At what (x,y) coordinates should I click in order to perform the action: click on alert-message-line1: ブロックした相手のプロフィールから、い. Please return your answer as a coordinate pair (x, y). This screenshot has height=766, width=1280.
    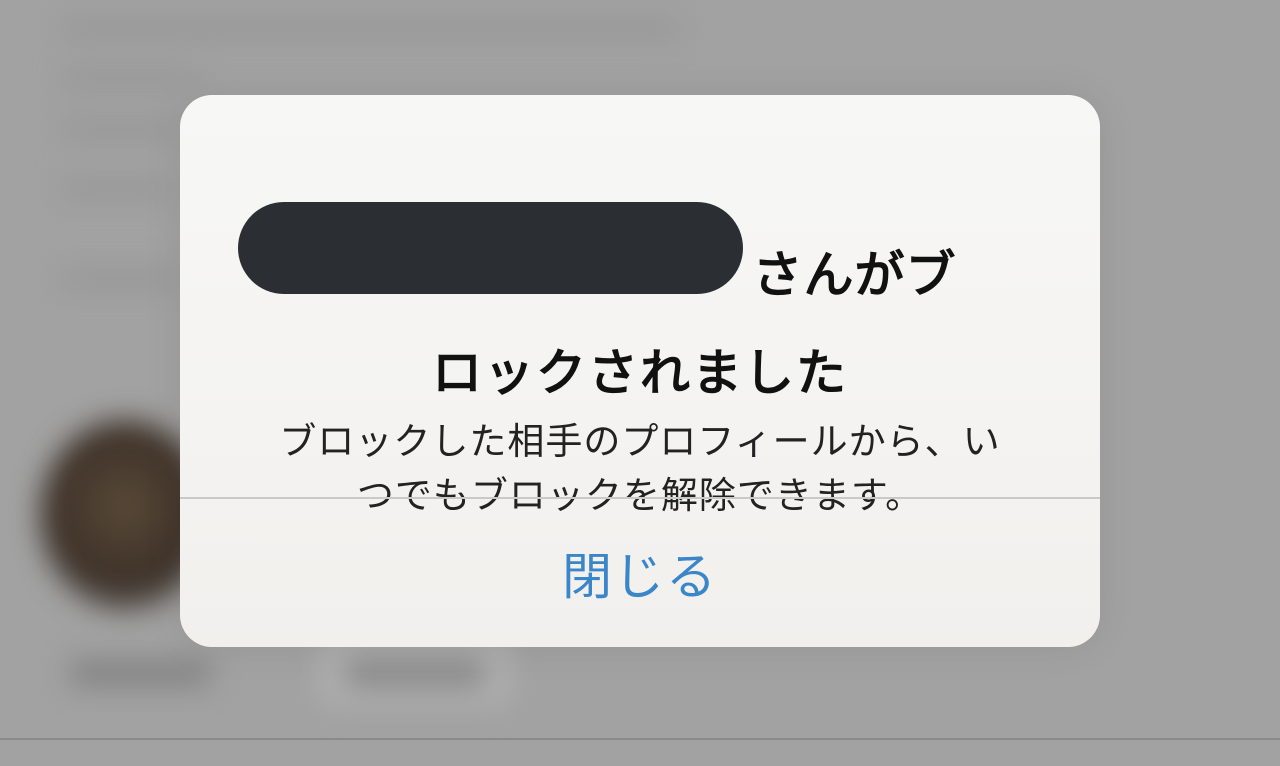
    Looking at the image, I should click on (640, 441).